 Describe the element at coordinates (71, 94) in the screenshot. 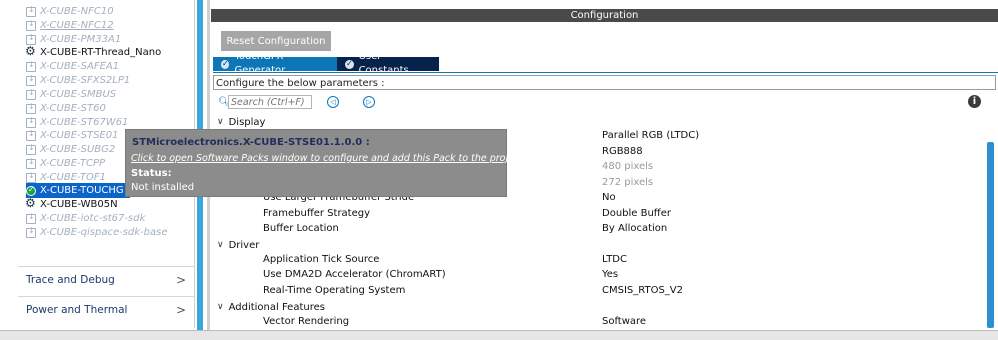

I see `pack-item: X-CUBE-SMBUS` at that location.